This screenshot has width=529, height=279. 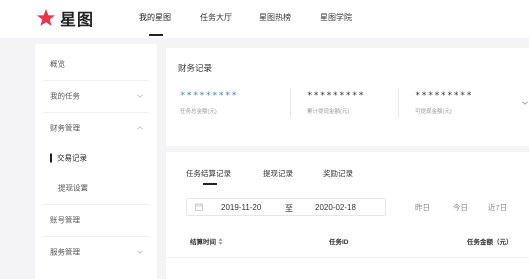 What do you see at coordinates (96, 128) in the screenshot?
I see `sidebar-item-finance: 财务管理` at bounding box center [96, 128].